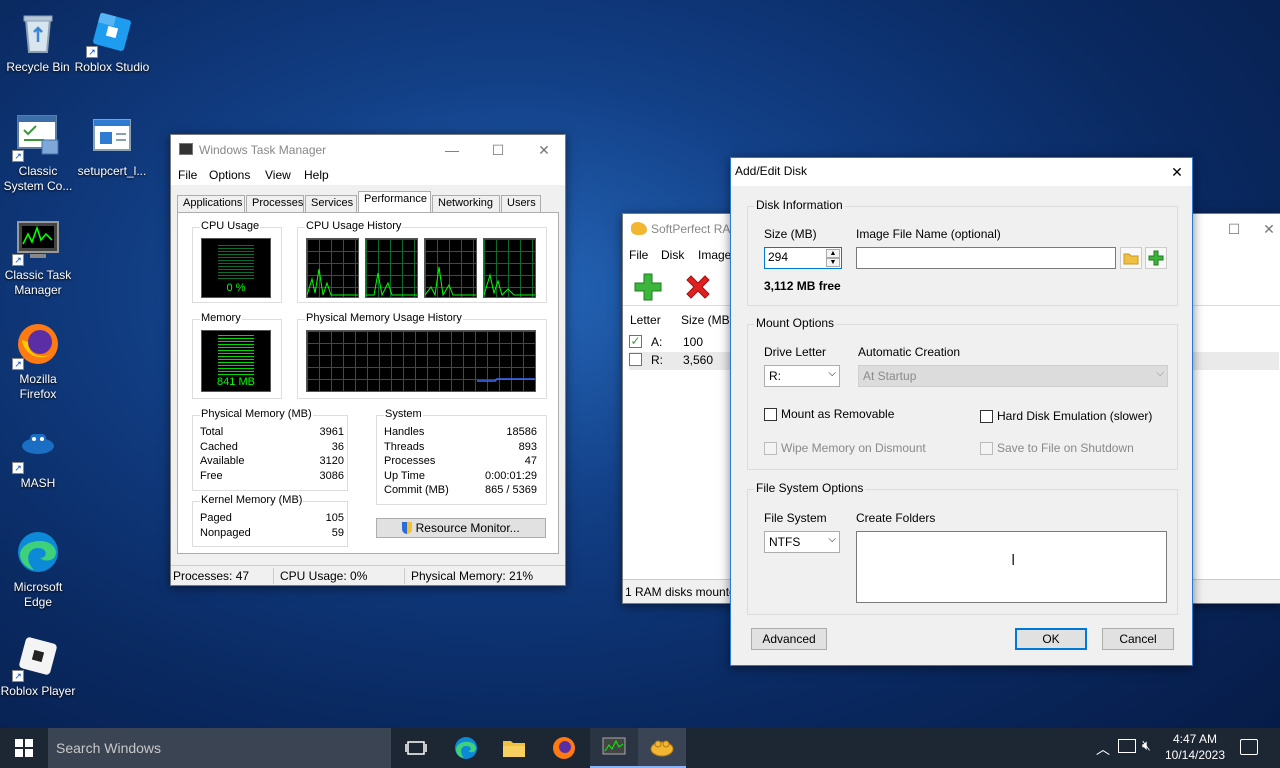 This screenshot has height=768, width=1280. Describe the element at coordinates (832, 539) in the screenshot. I see `chevron-down-icon: ⌵` at that location.